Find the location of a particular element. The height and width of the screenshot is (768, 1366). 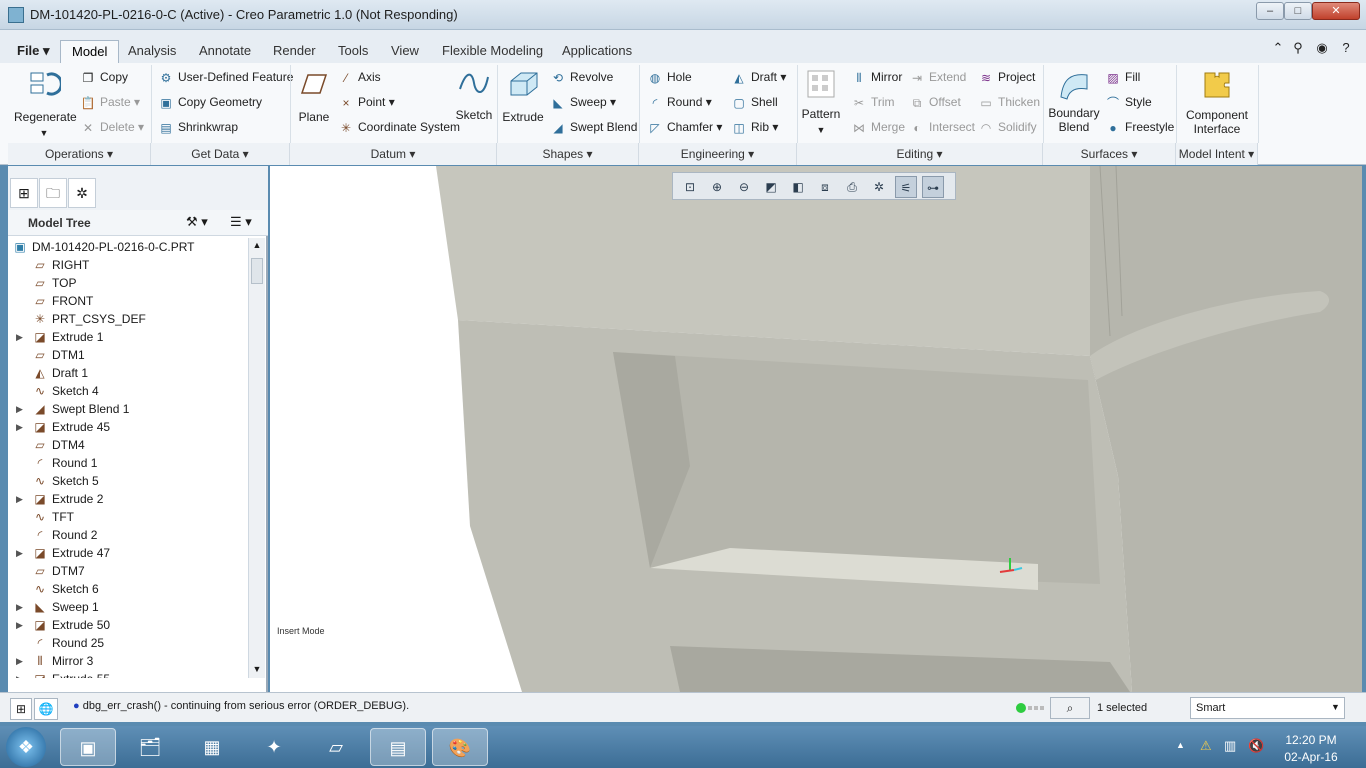

tree-item: ∿ TFT is located at coordinates (127, 517).